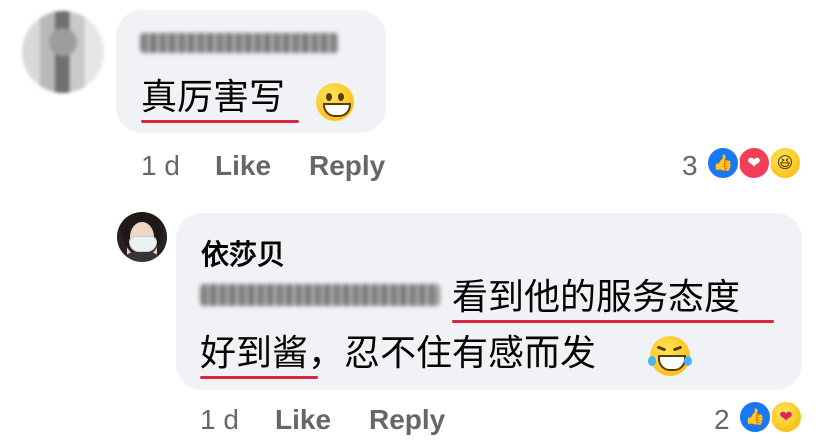 This screenshot has width=828, height=445. What do you see at coordinates (142, 237) in the screenshot?
I see `reply-avatar` at bounding box center [142, 237].